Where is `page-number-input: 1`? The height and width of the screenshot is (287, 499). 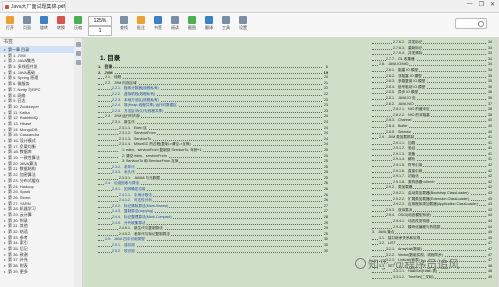
page-number-input: 1 is located at coordinates (100, 31).